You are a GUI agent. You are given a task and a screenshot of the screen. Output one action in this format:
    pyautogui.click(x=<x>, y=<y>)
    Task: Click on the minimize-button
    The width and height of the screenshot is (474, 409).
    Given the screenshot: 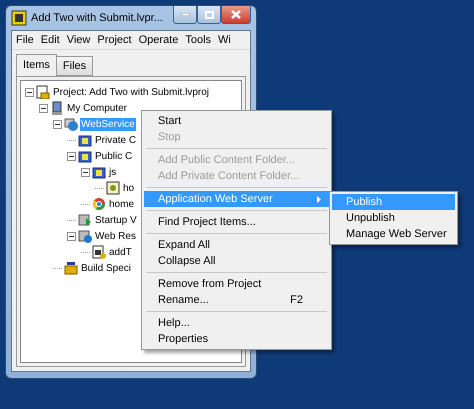 What is the action you would take?
    pyautogui.click(x=185, y=15)
    